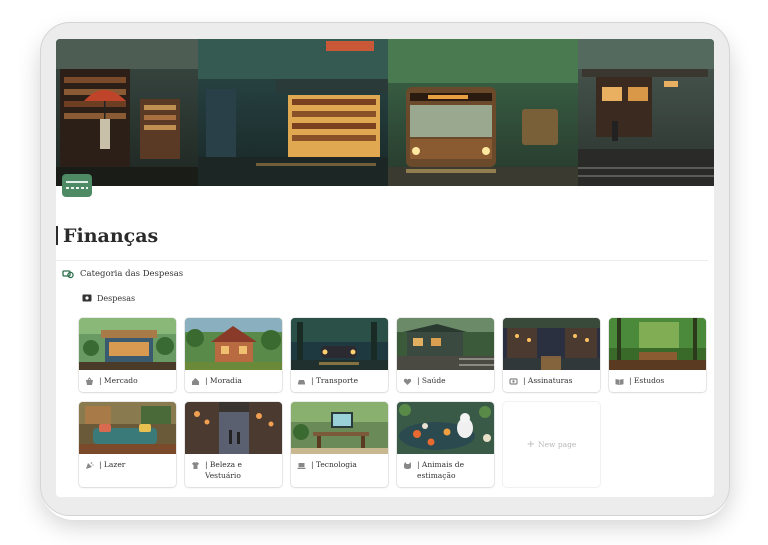  Describe the element at coordinates (89, 381) in the screenshot. I see `shopping-basket-icon` at that location.